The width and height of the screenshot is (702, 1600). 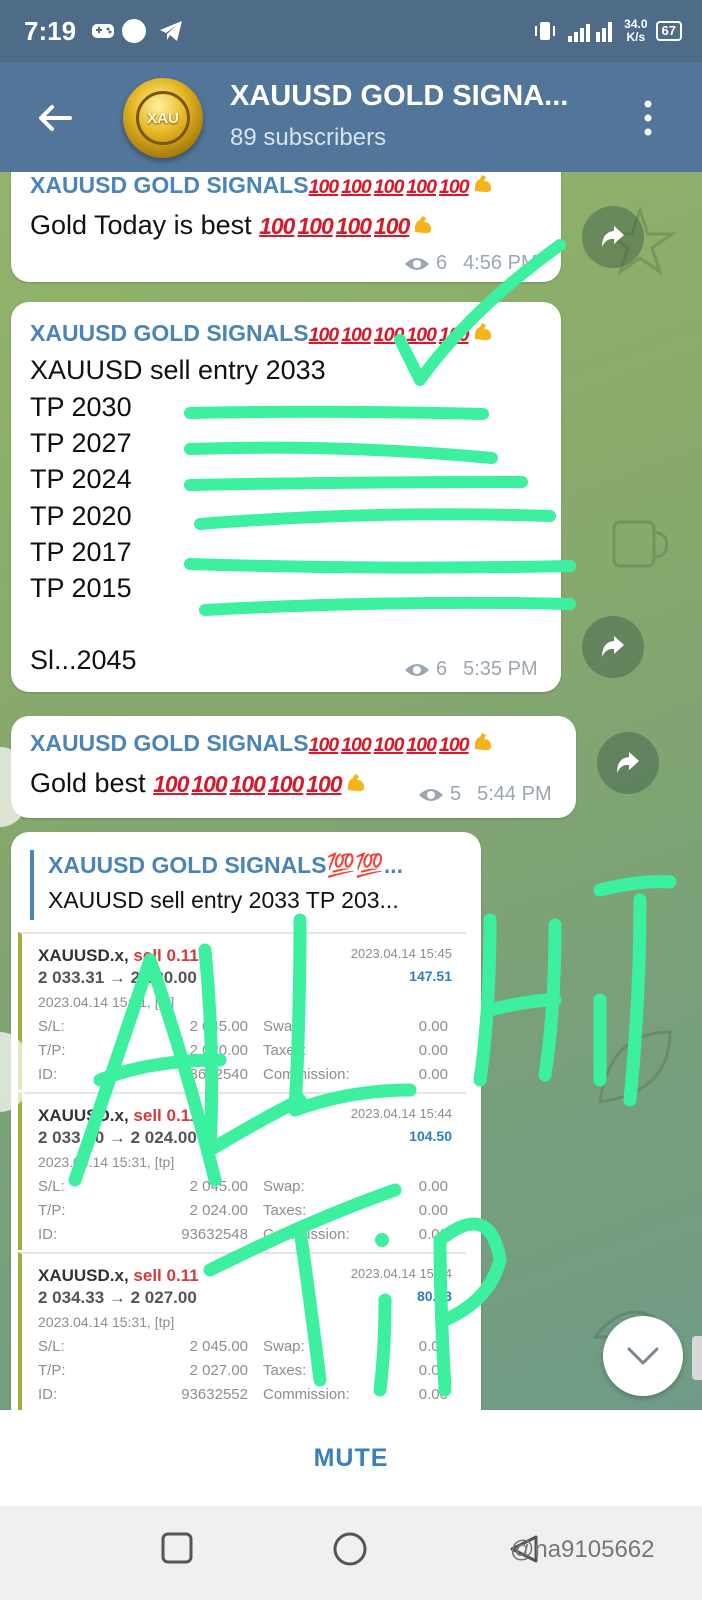 I want to click on more-vert-icon, so click(x=648, y=118).